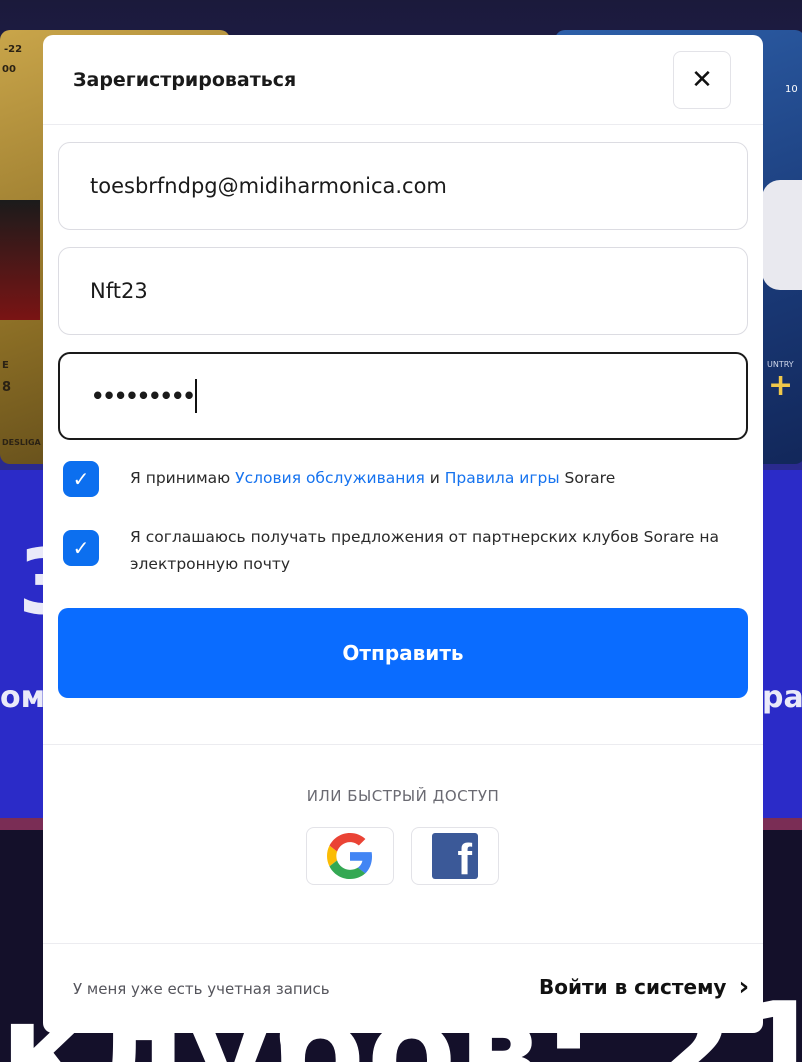  What do you see at coordinates (633, 987) in the screenshot?
I see `login-link-label: Войти в систему` at bounding box center [633, 987].